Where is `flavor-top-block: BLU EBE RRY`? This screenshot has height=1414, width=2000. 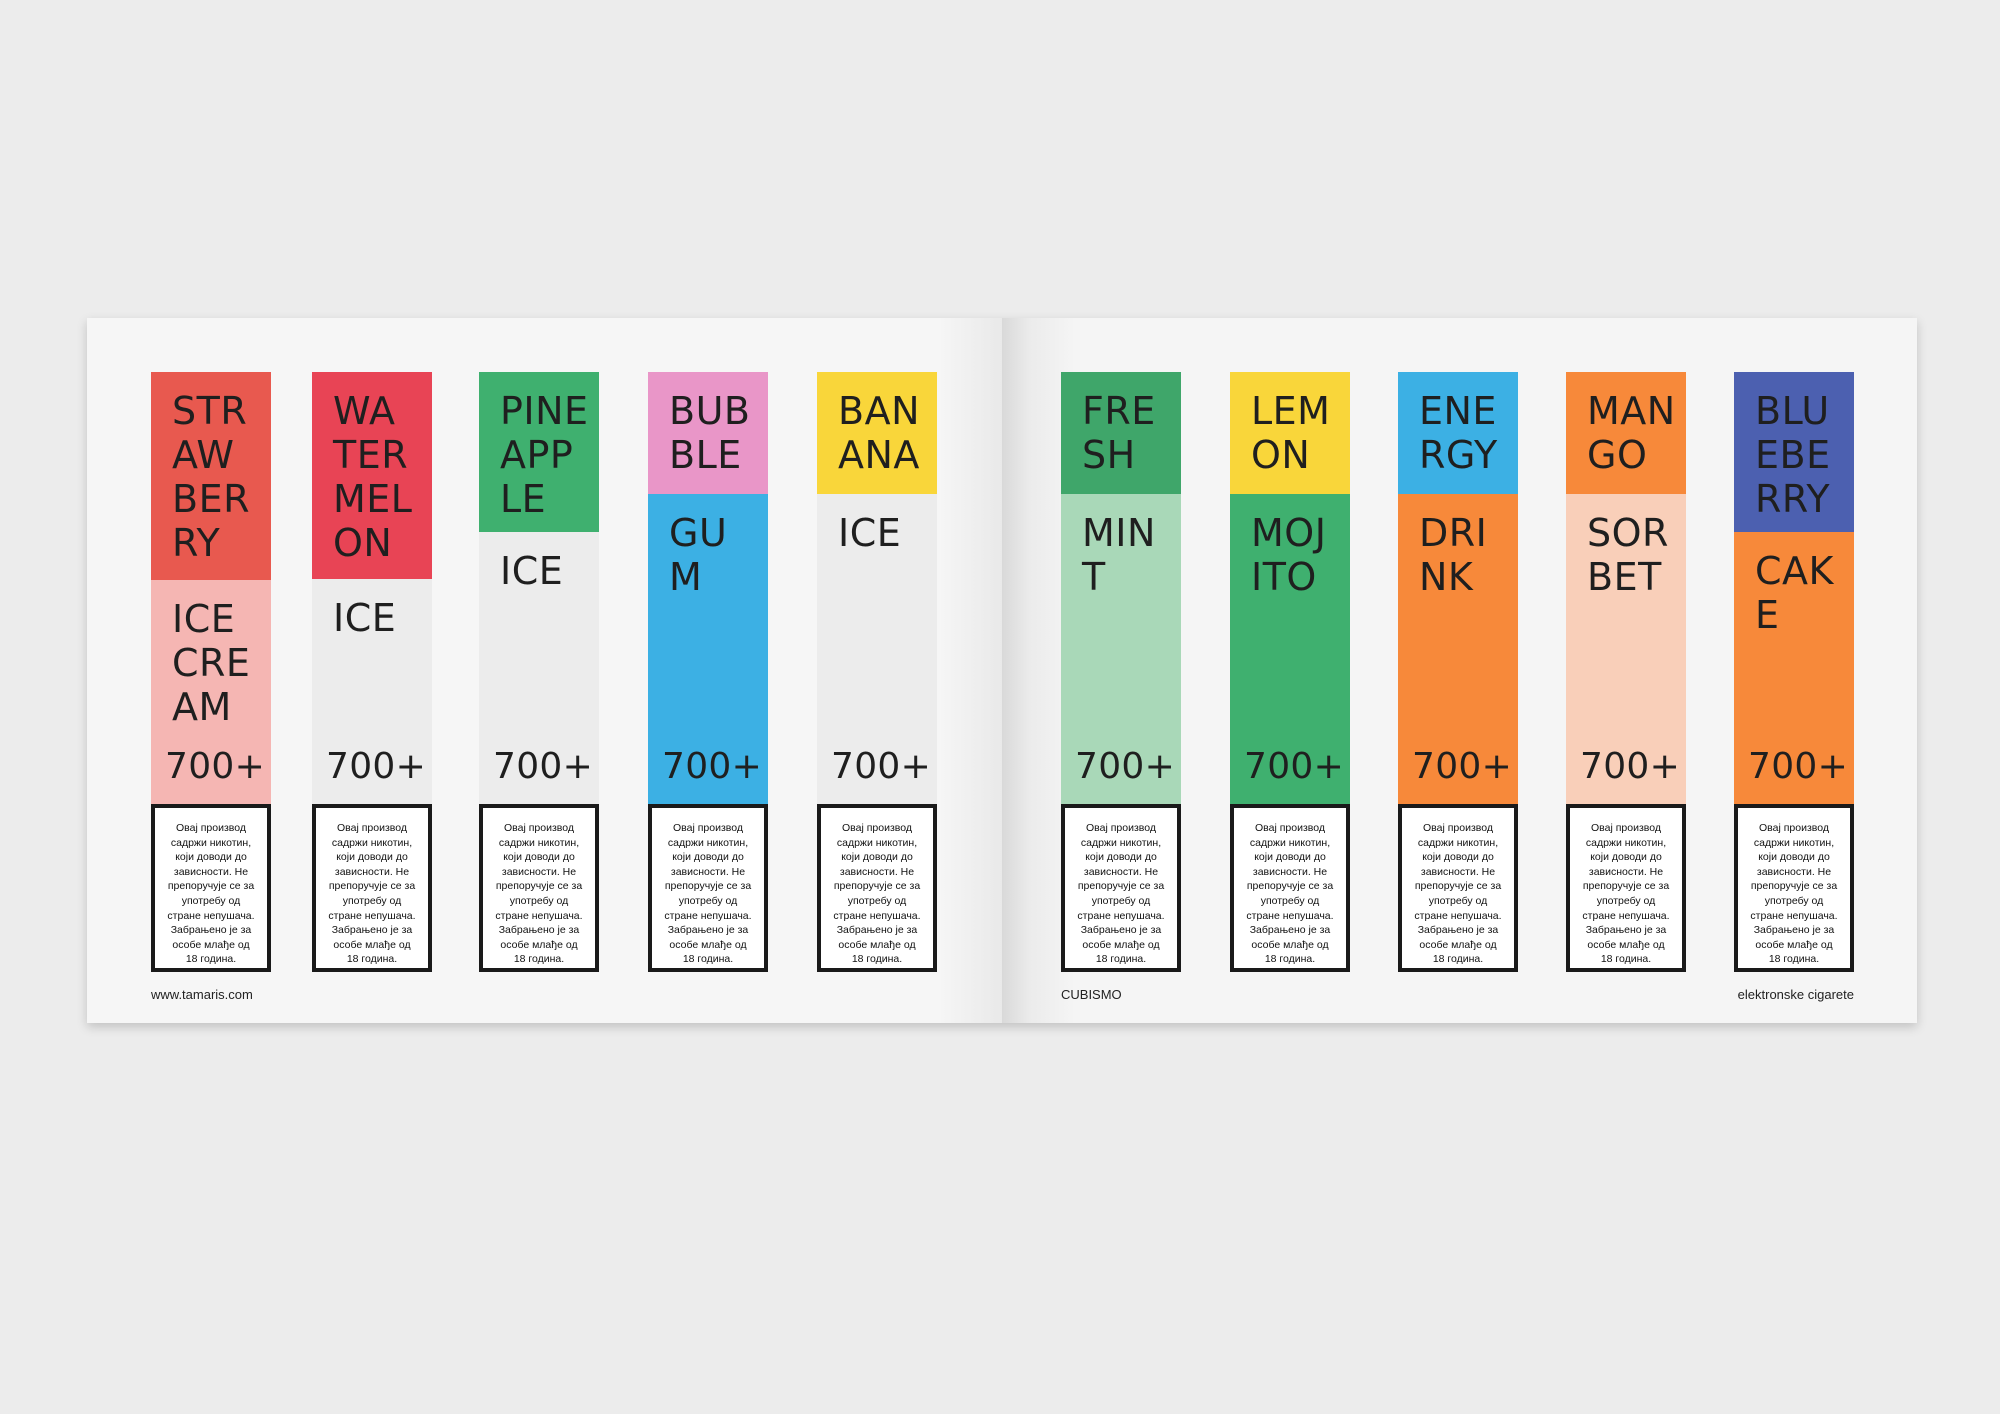
flavor-top-block: BLU EBE RRY is located at coordinates (1794, 452).